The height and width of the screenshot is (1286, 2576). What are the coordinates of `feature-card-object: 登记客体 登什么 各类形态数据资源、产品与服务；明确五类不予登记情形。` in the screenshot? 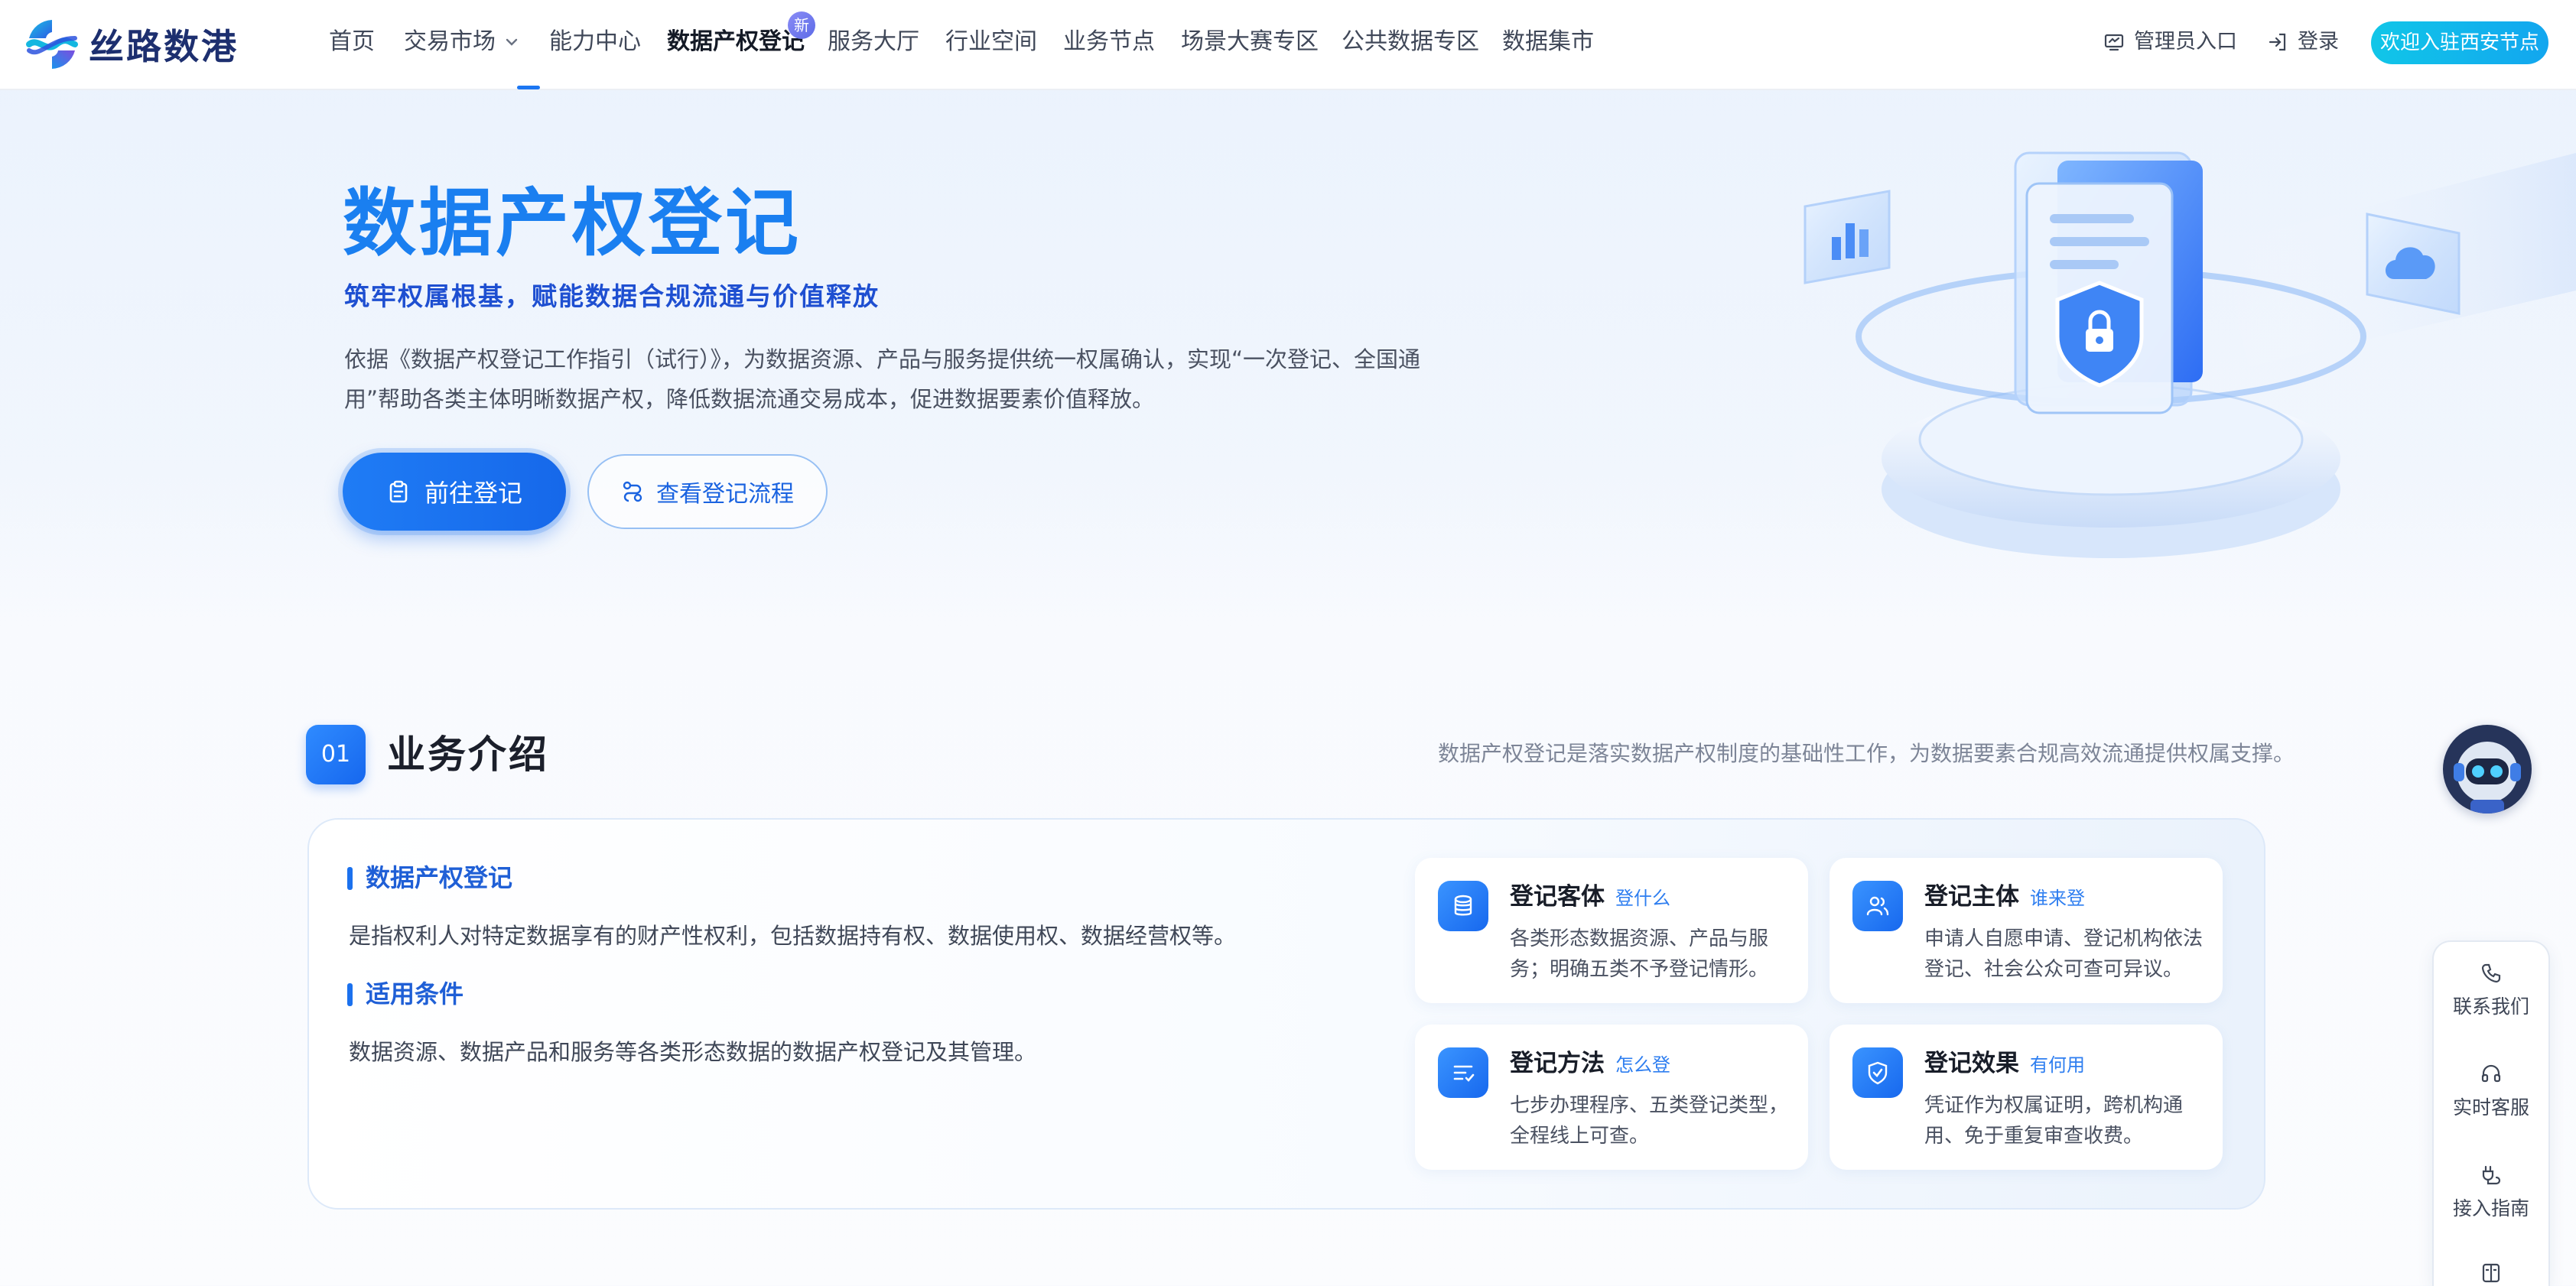 It's located at (1611, 930).